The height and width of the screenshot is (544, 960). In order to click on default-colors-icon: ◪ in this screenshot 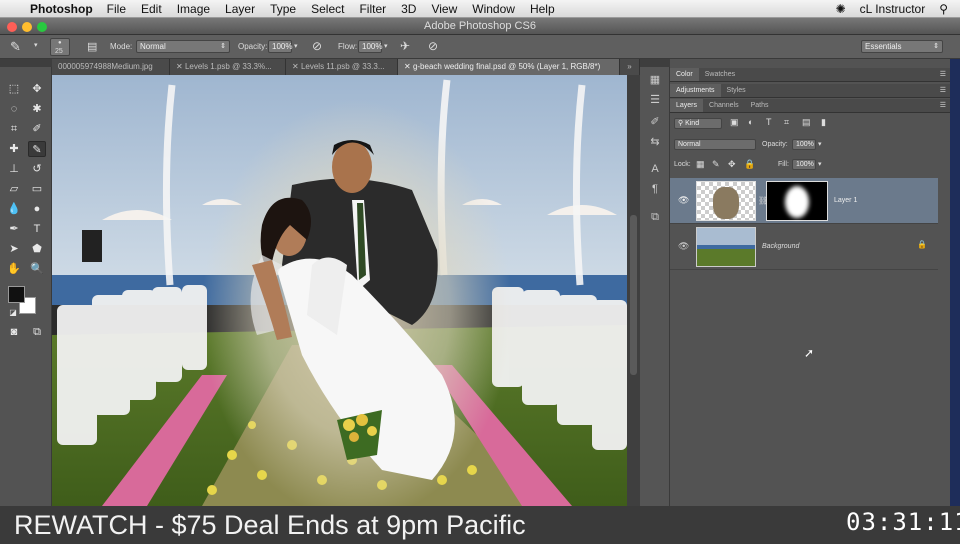, I will do `click(13, 313)`.